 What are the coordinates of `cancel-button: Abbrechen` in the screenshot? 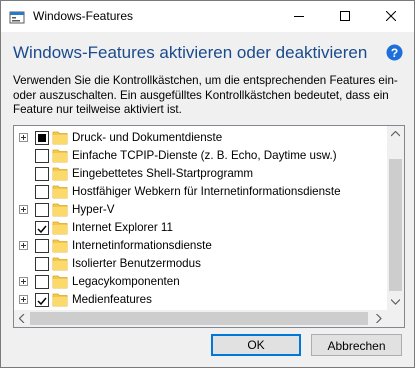 It's located at (356, 345).